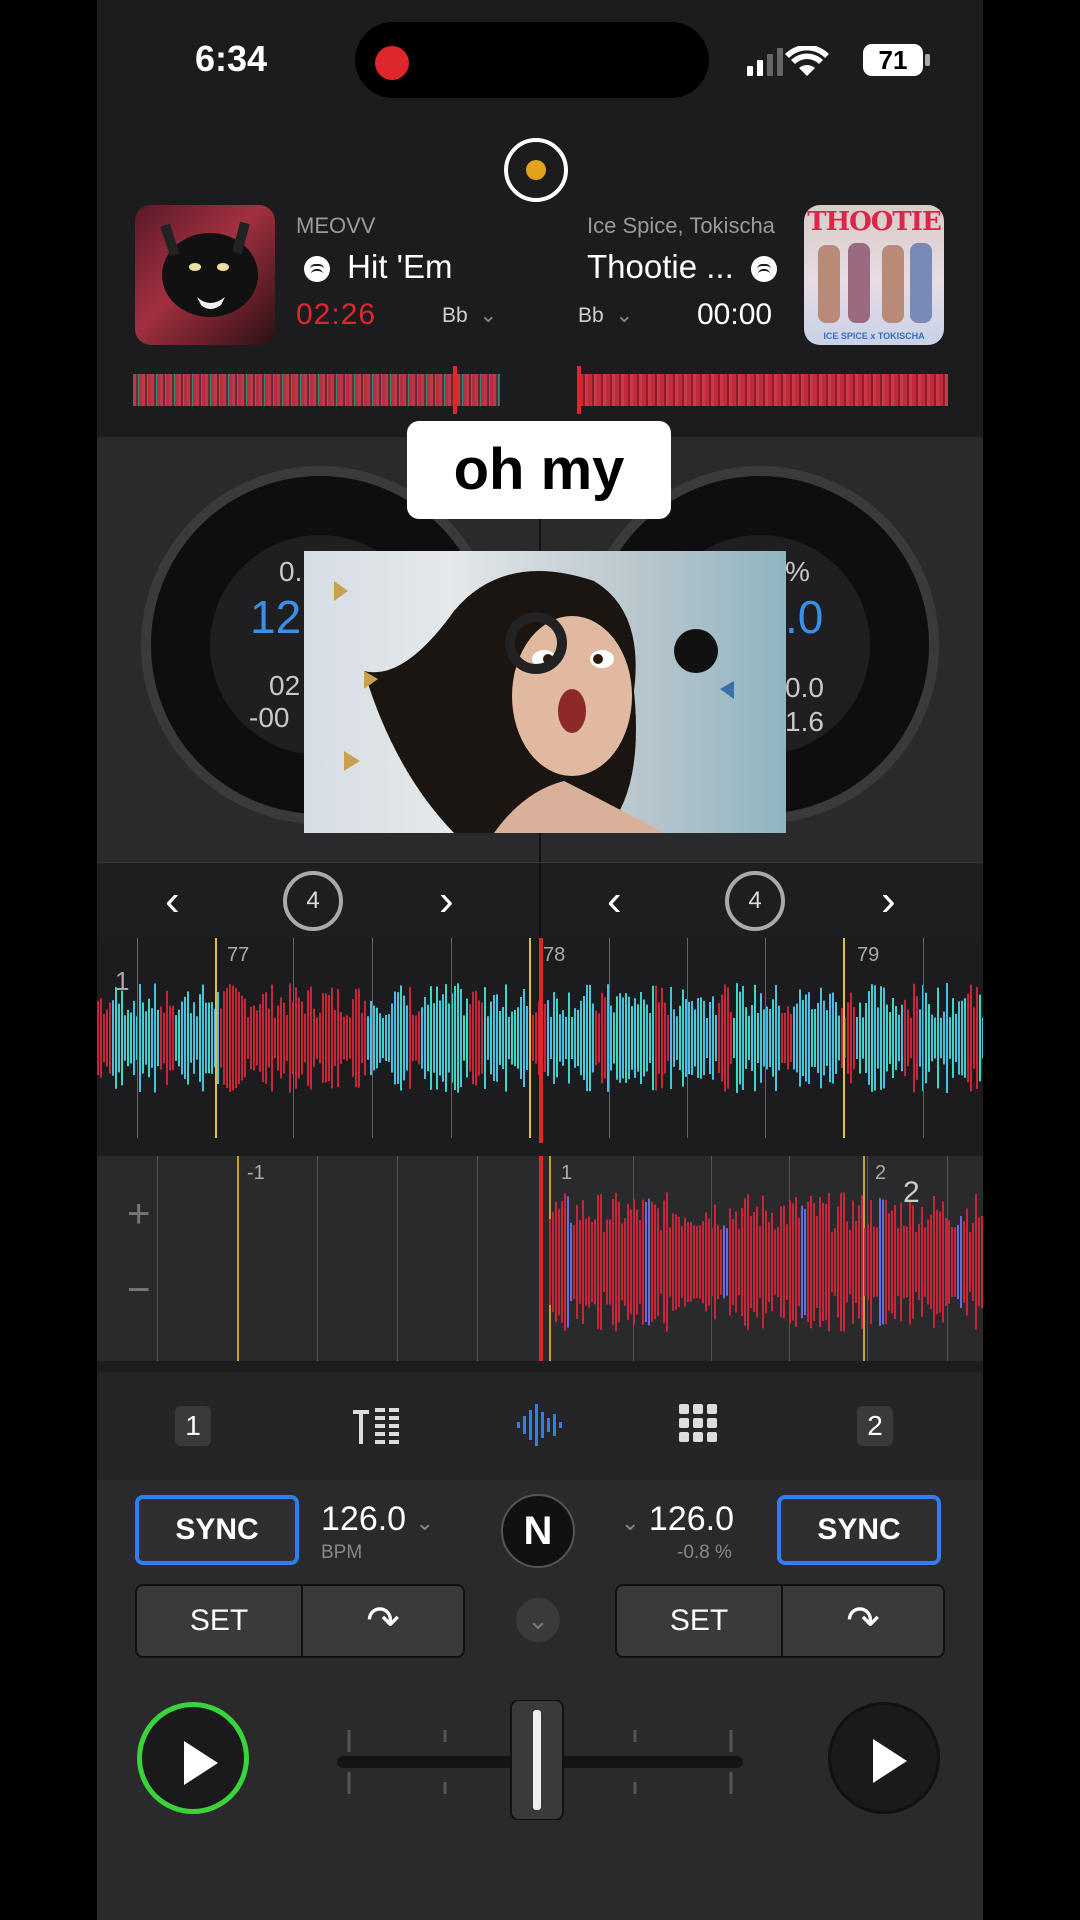 The height and width of the screenshot is (1920, 1080). I want to click on tab-deck-2: 2, so click(875, 1426).